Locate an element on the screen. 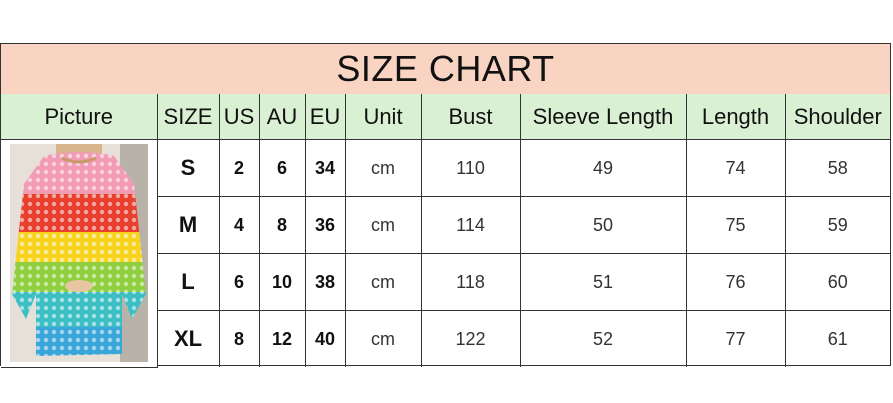  bust-cell: 114 is located at coordinates (470, 225).